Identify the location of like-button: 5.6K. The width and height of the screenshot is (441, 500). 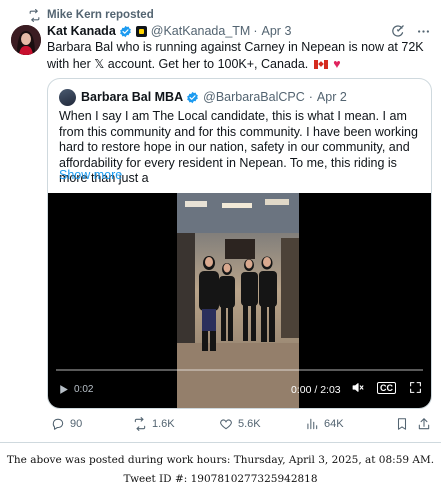
(240, 424).